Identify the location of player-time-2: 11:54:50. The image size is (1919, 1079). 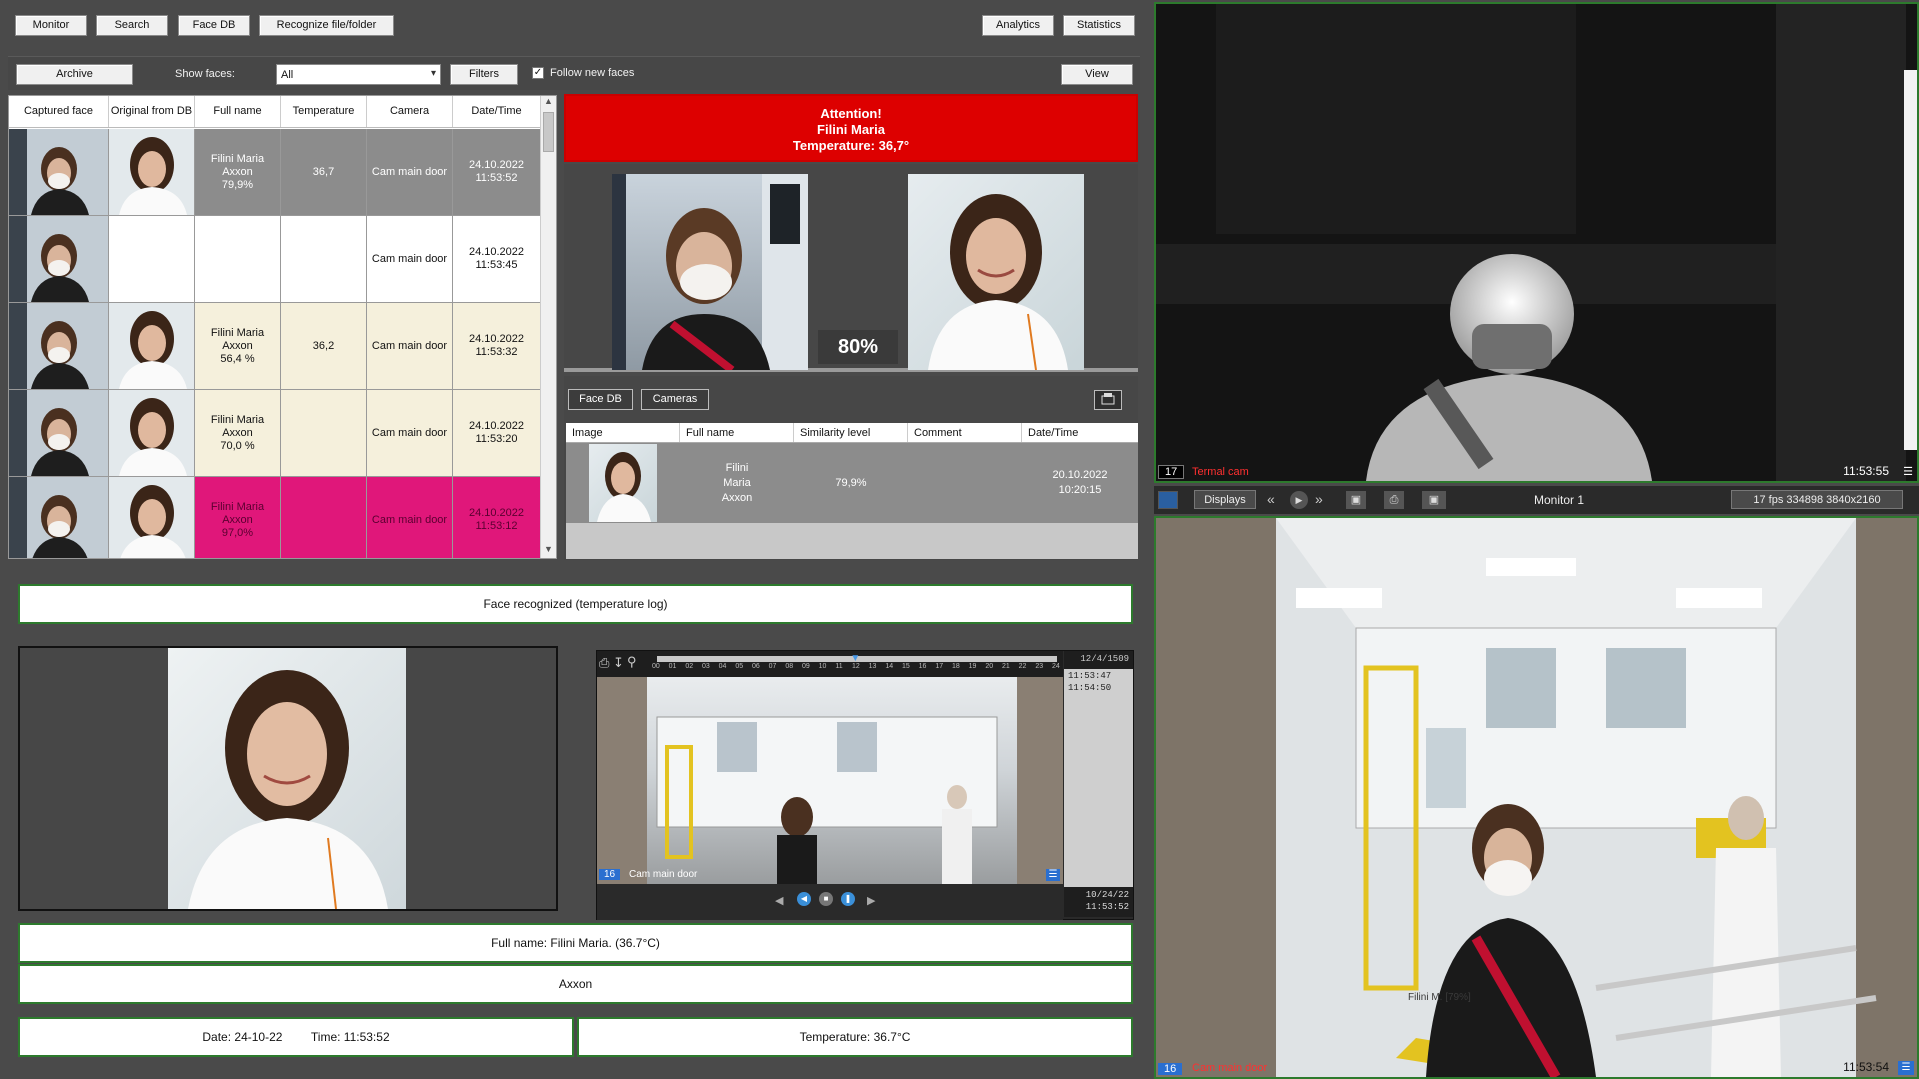
(1098, 688).